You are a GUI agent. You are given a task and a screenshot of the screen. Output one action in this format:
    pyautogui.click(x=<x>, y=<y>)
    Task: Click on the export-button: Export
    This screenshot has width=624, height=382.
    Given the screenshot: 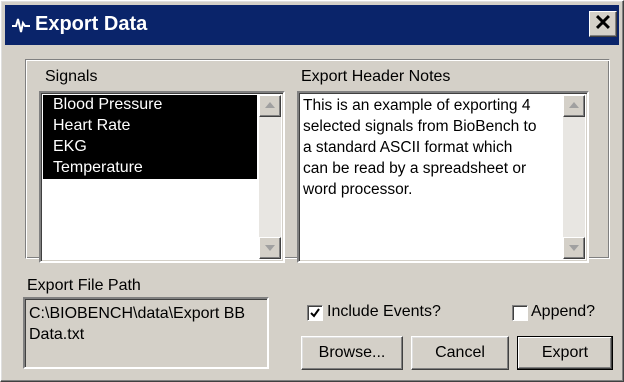 What is the action you would take?
    pyautogui.click(x=565, y=353)
    